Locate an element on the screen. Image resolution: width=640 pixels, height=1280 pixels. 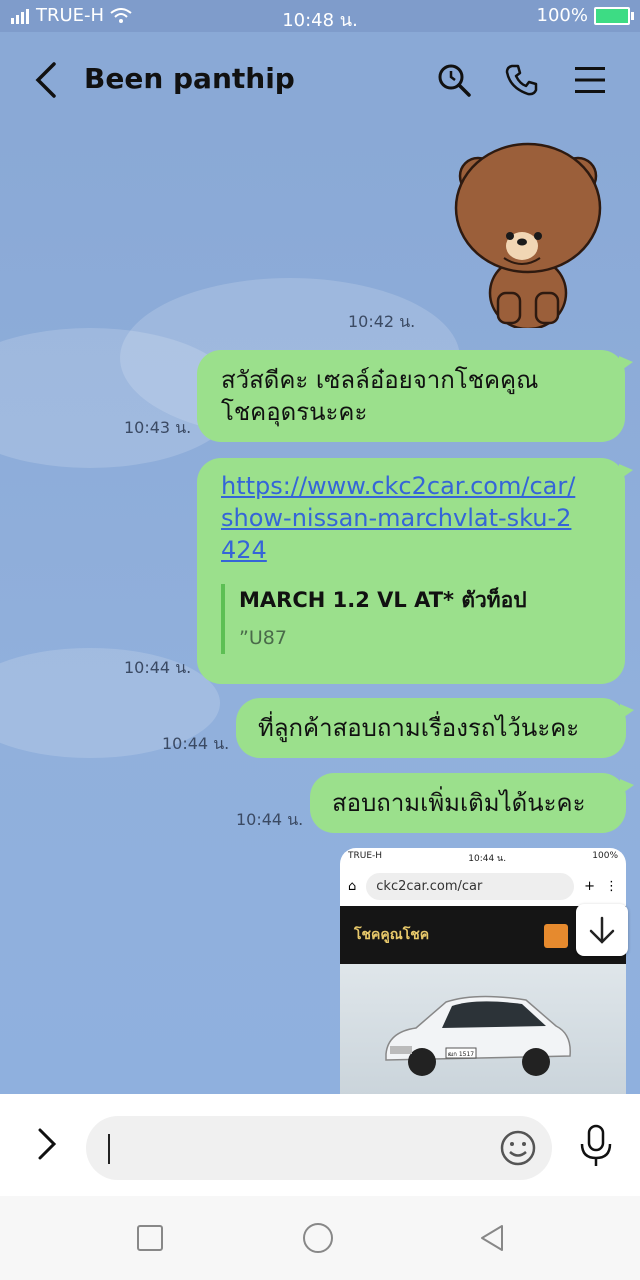
chat-title: Been panthip is located at coordinates (189, 78).